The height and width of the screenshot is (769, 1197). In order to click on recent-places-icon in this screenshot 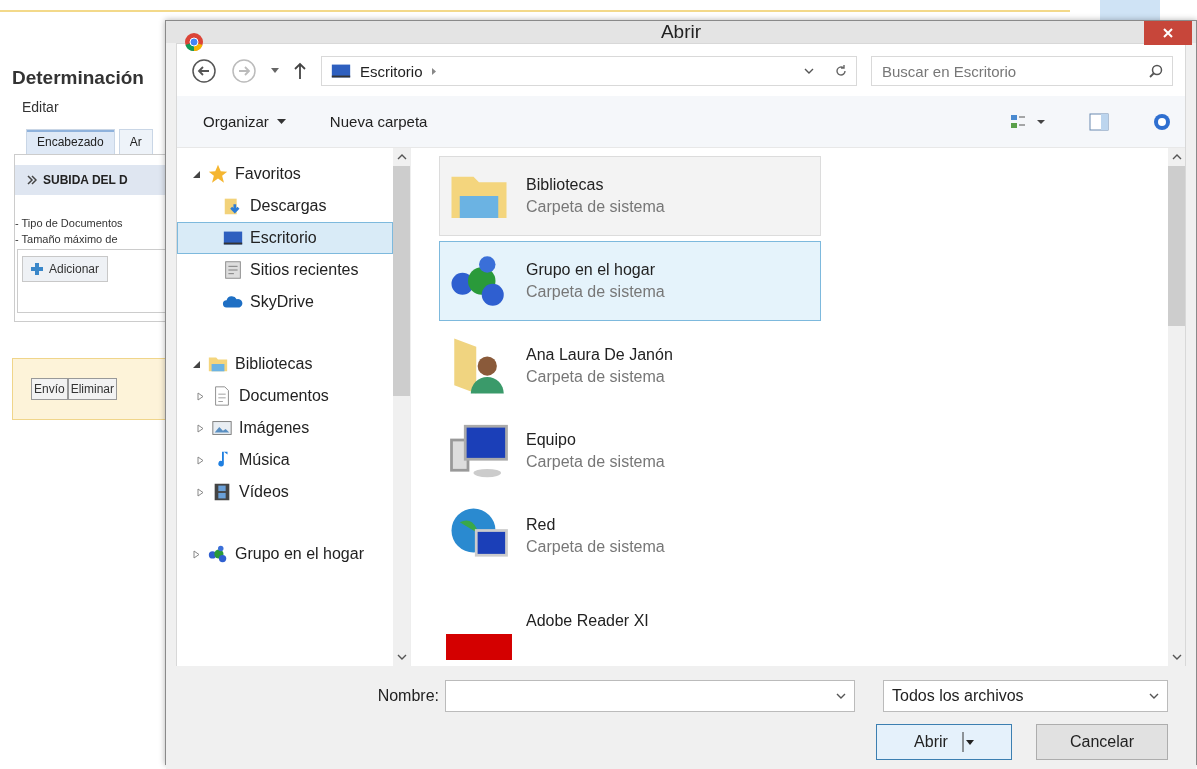, I will do `click(233, 270)`.